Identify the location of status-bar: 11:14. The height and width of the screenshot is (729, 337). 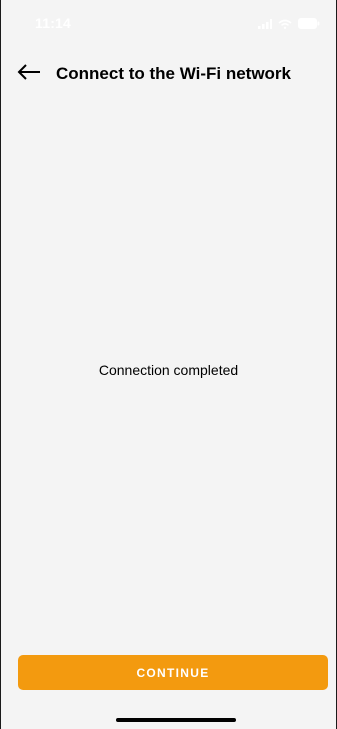
(168, 22).